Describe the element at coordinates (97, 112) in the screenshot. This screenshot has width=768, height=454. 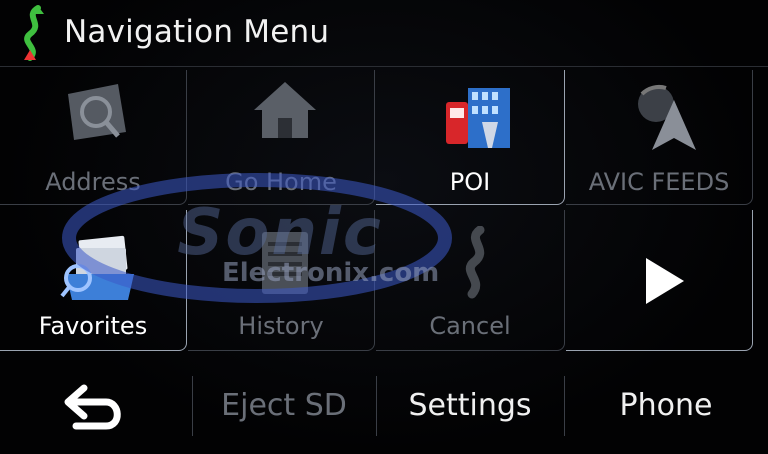
I see `map-search-icon` at that location.